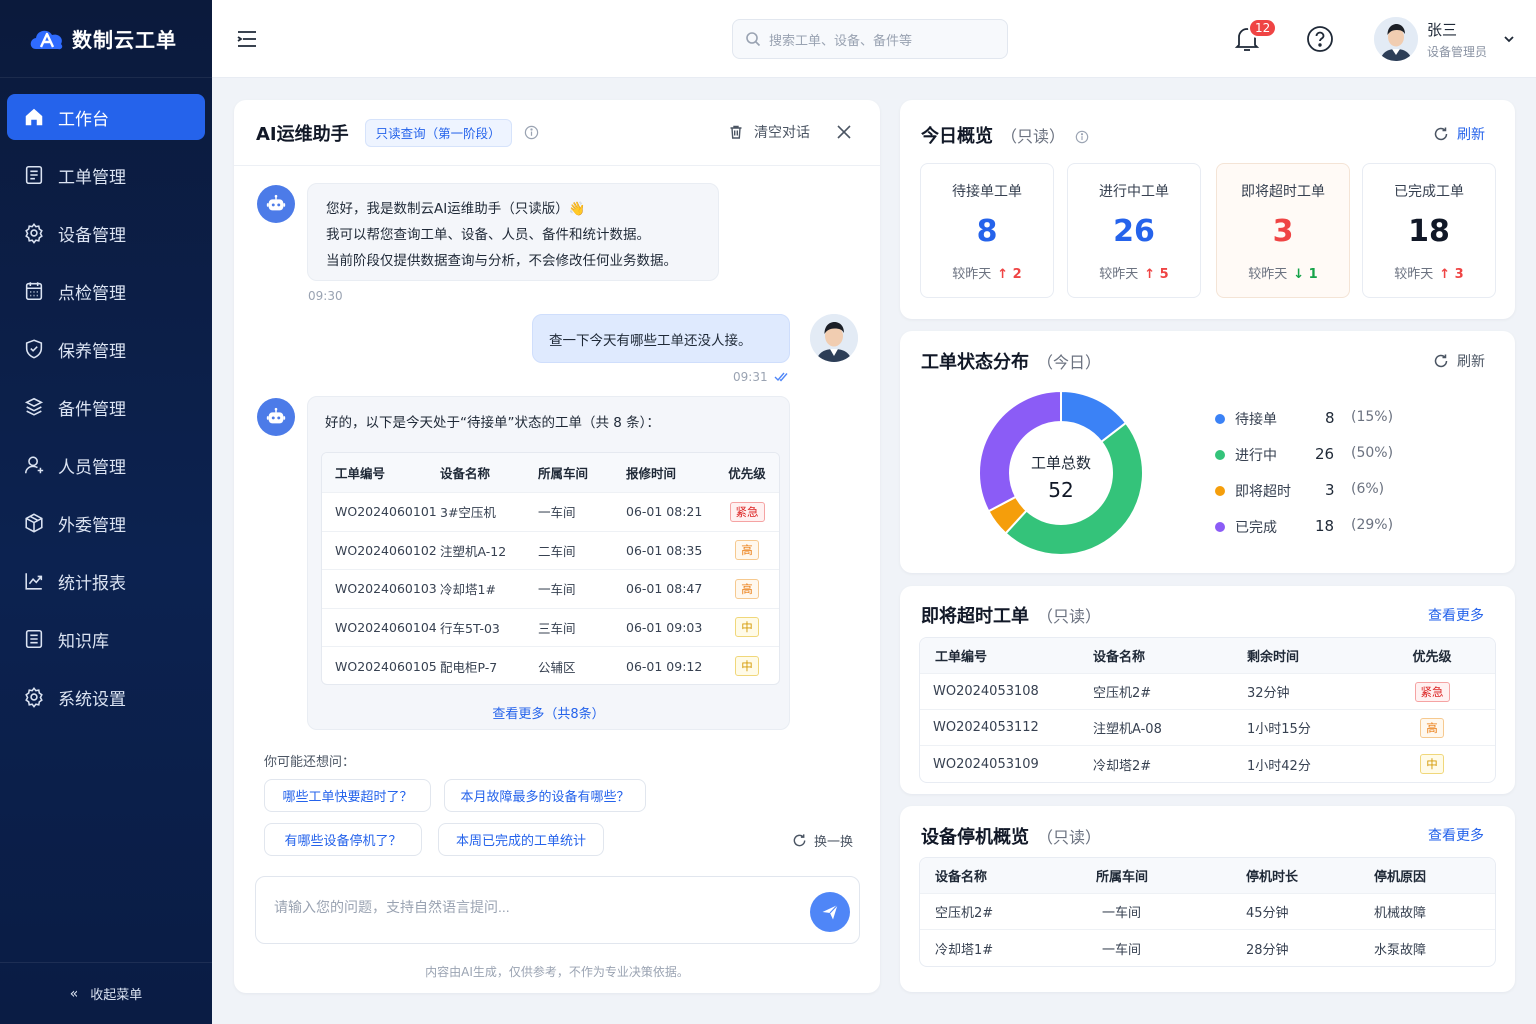 This screenshot has width=1536, height=1024. I want to click on compare-label: 较昨天, so click(1268, 274).